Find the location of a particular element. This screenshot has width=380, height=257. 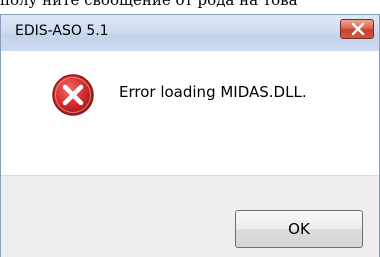

close-button is located at coordinates (357, 29).